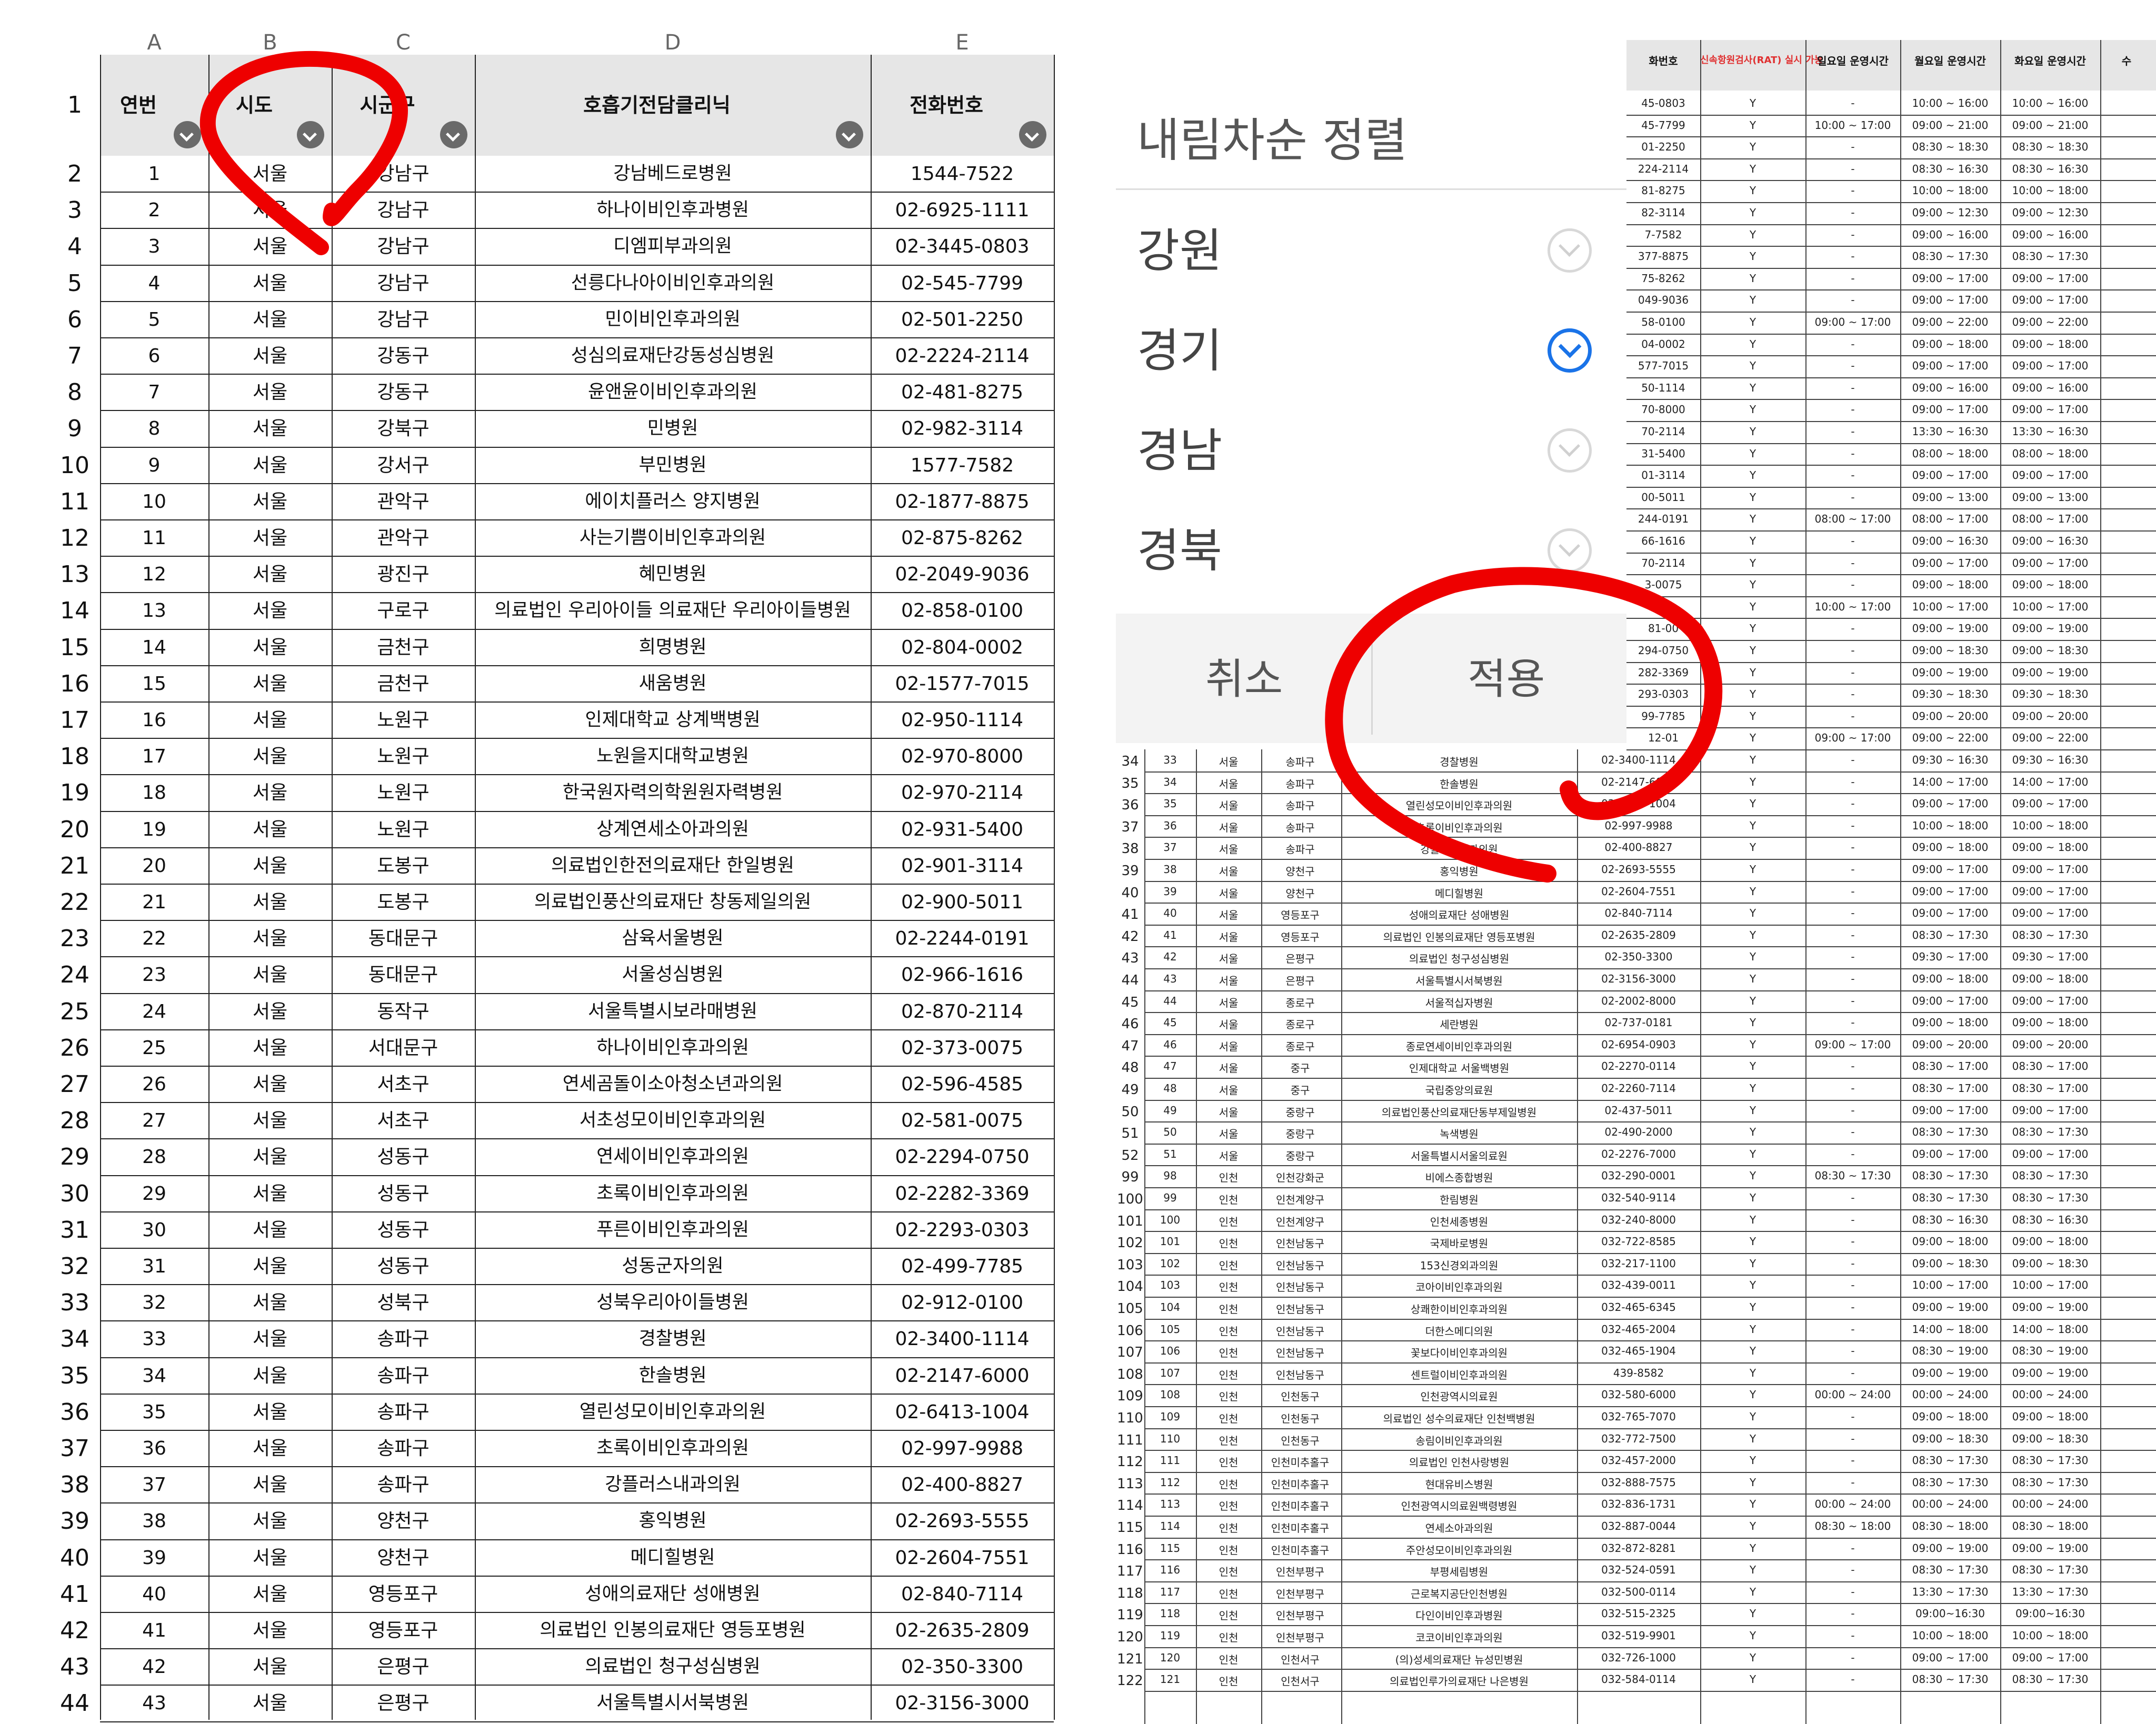 This screenshot has height=1724, width=2156. I want to click on row-number: 29, so click(74, 1157).